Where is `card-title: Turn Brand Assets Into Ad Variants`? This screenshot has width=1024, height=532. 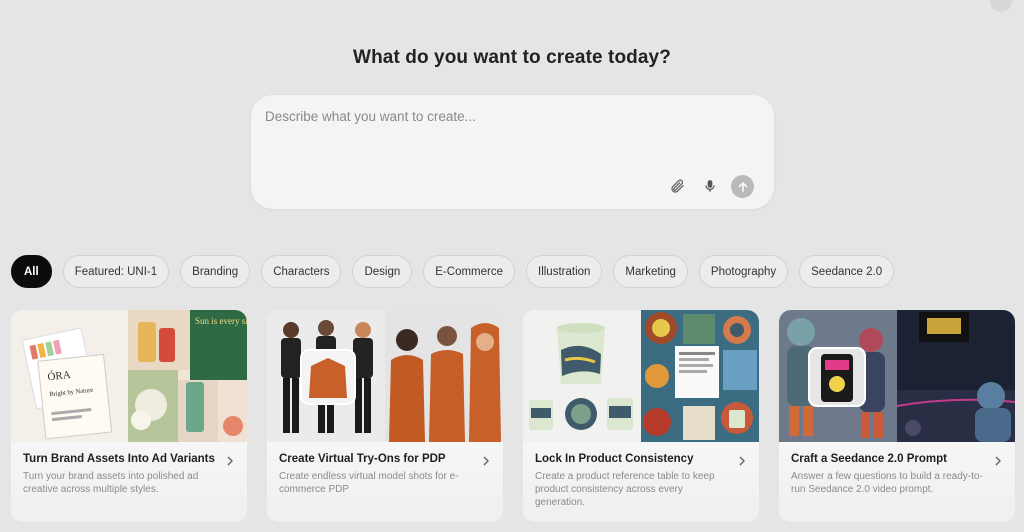
card-title: Turn Brand Assets Into Ad Variants is located at coordinates (119, 459).